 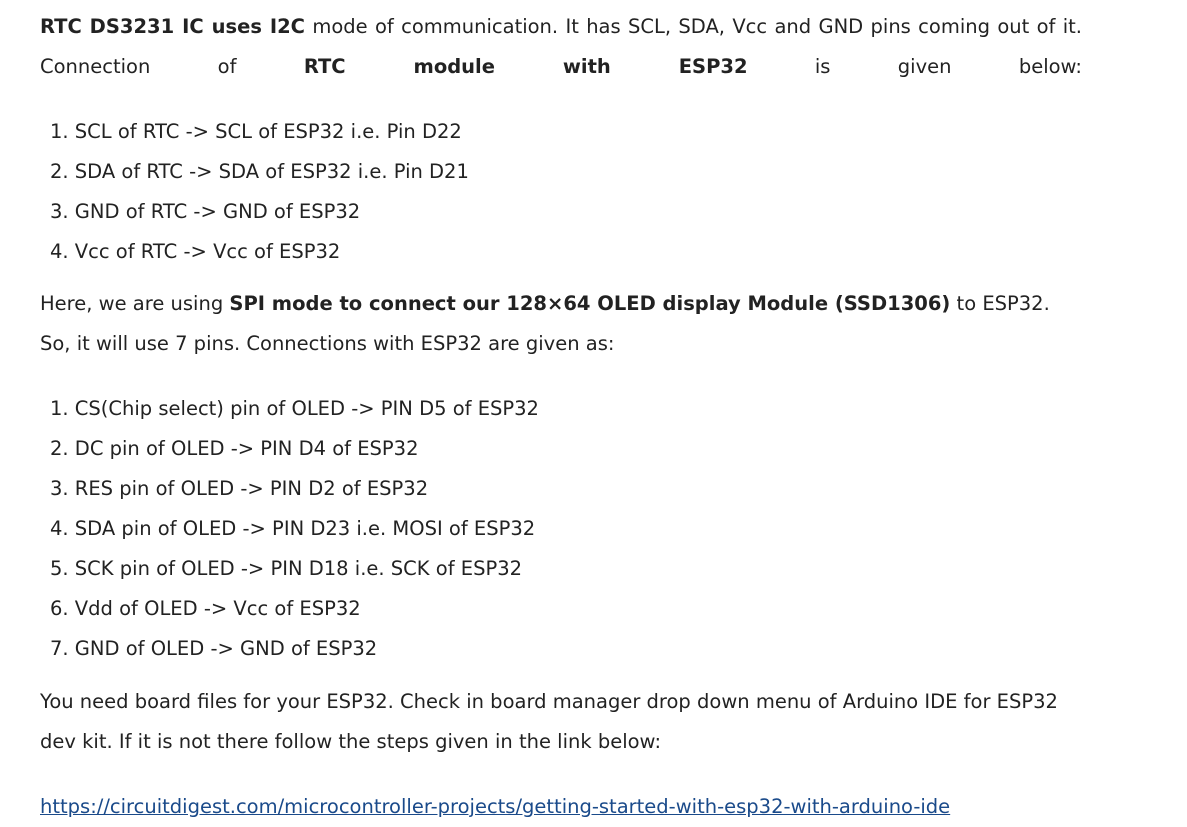 What do you see at coordinates (914, 66) in the screenshot?
I see `rtc-intro-text-2: is given below:` at bounding box center [914, 66].